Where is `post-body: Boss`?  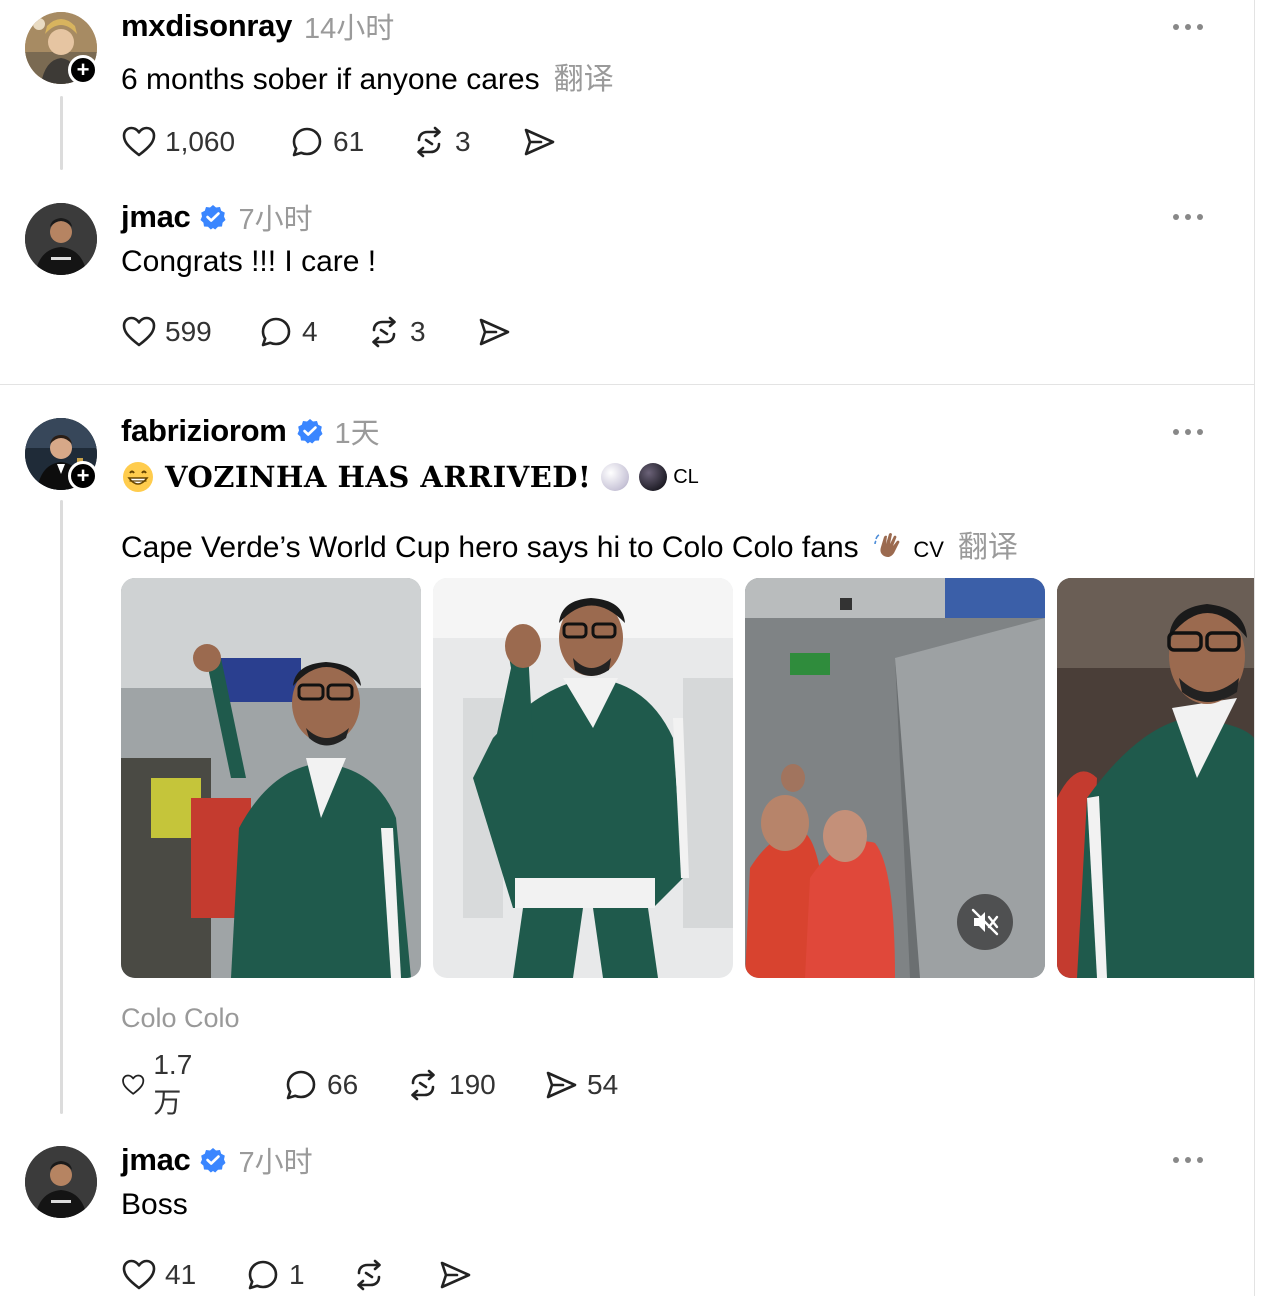
post-body: Boss is located at coordinates (154, 1204).